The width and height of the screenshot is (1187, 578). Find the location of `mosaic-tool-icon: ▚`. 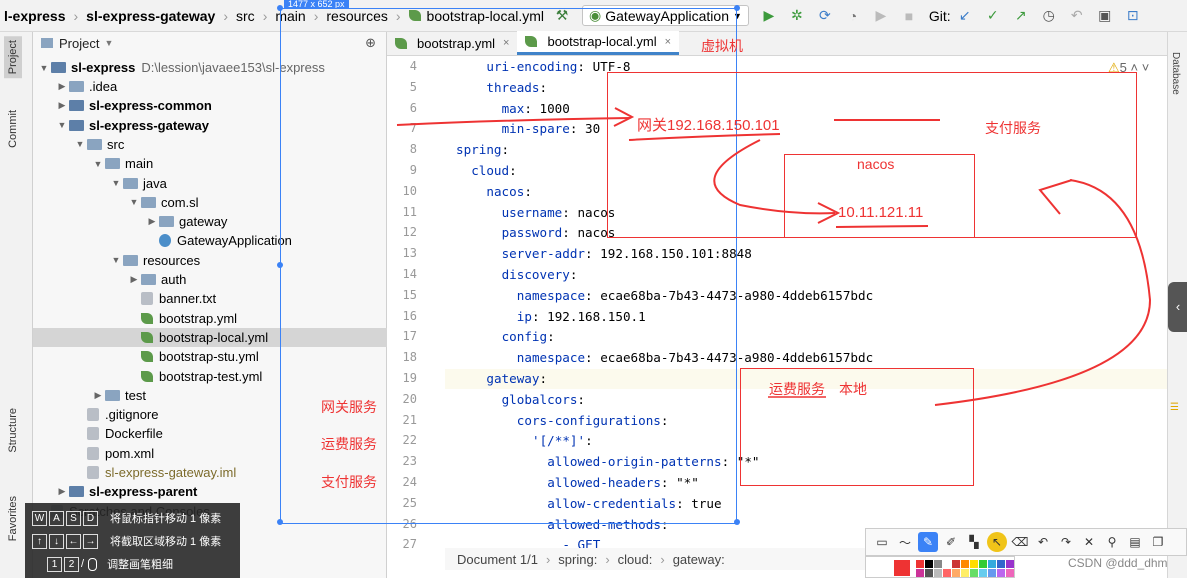

mosaic-tool-icon: ▚ is located at coordinates (974, 542).